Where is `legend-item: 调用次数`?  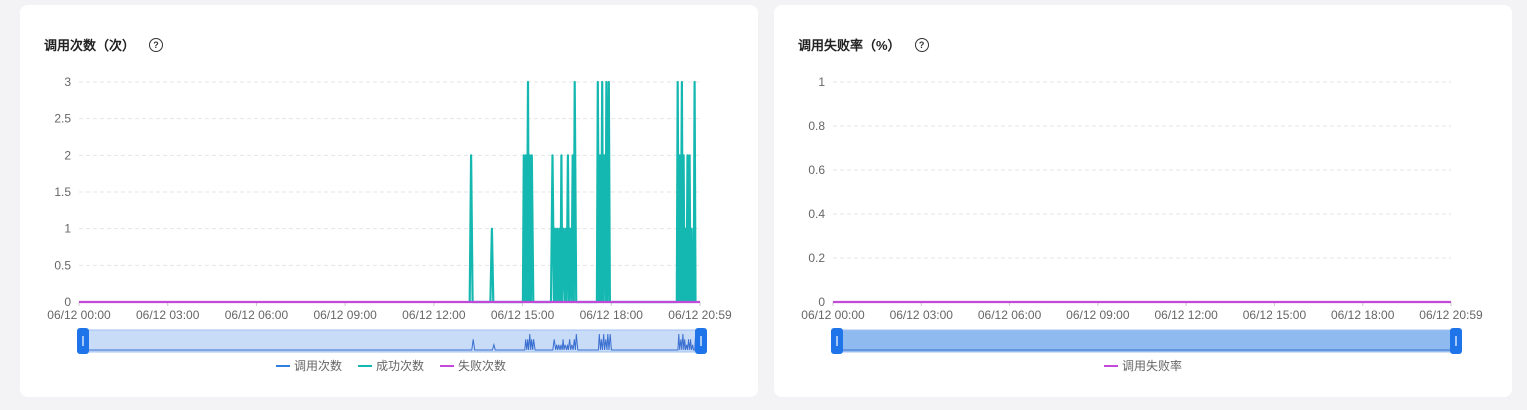
legend-item: 调用次数 is located at coordinates (309, 365).